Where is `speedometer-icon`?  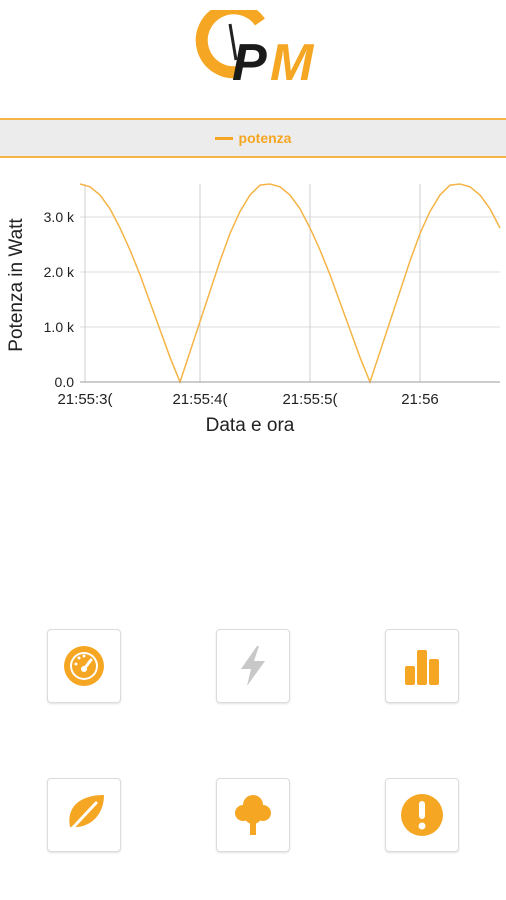 speedometer-icon is located at coordinates (84, 666).